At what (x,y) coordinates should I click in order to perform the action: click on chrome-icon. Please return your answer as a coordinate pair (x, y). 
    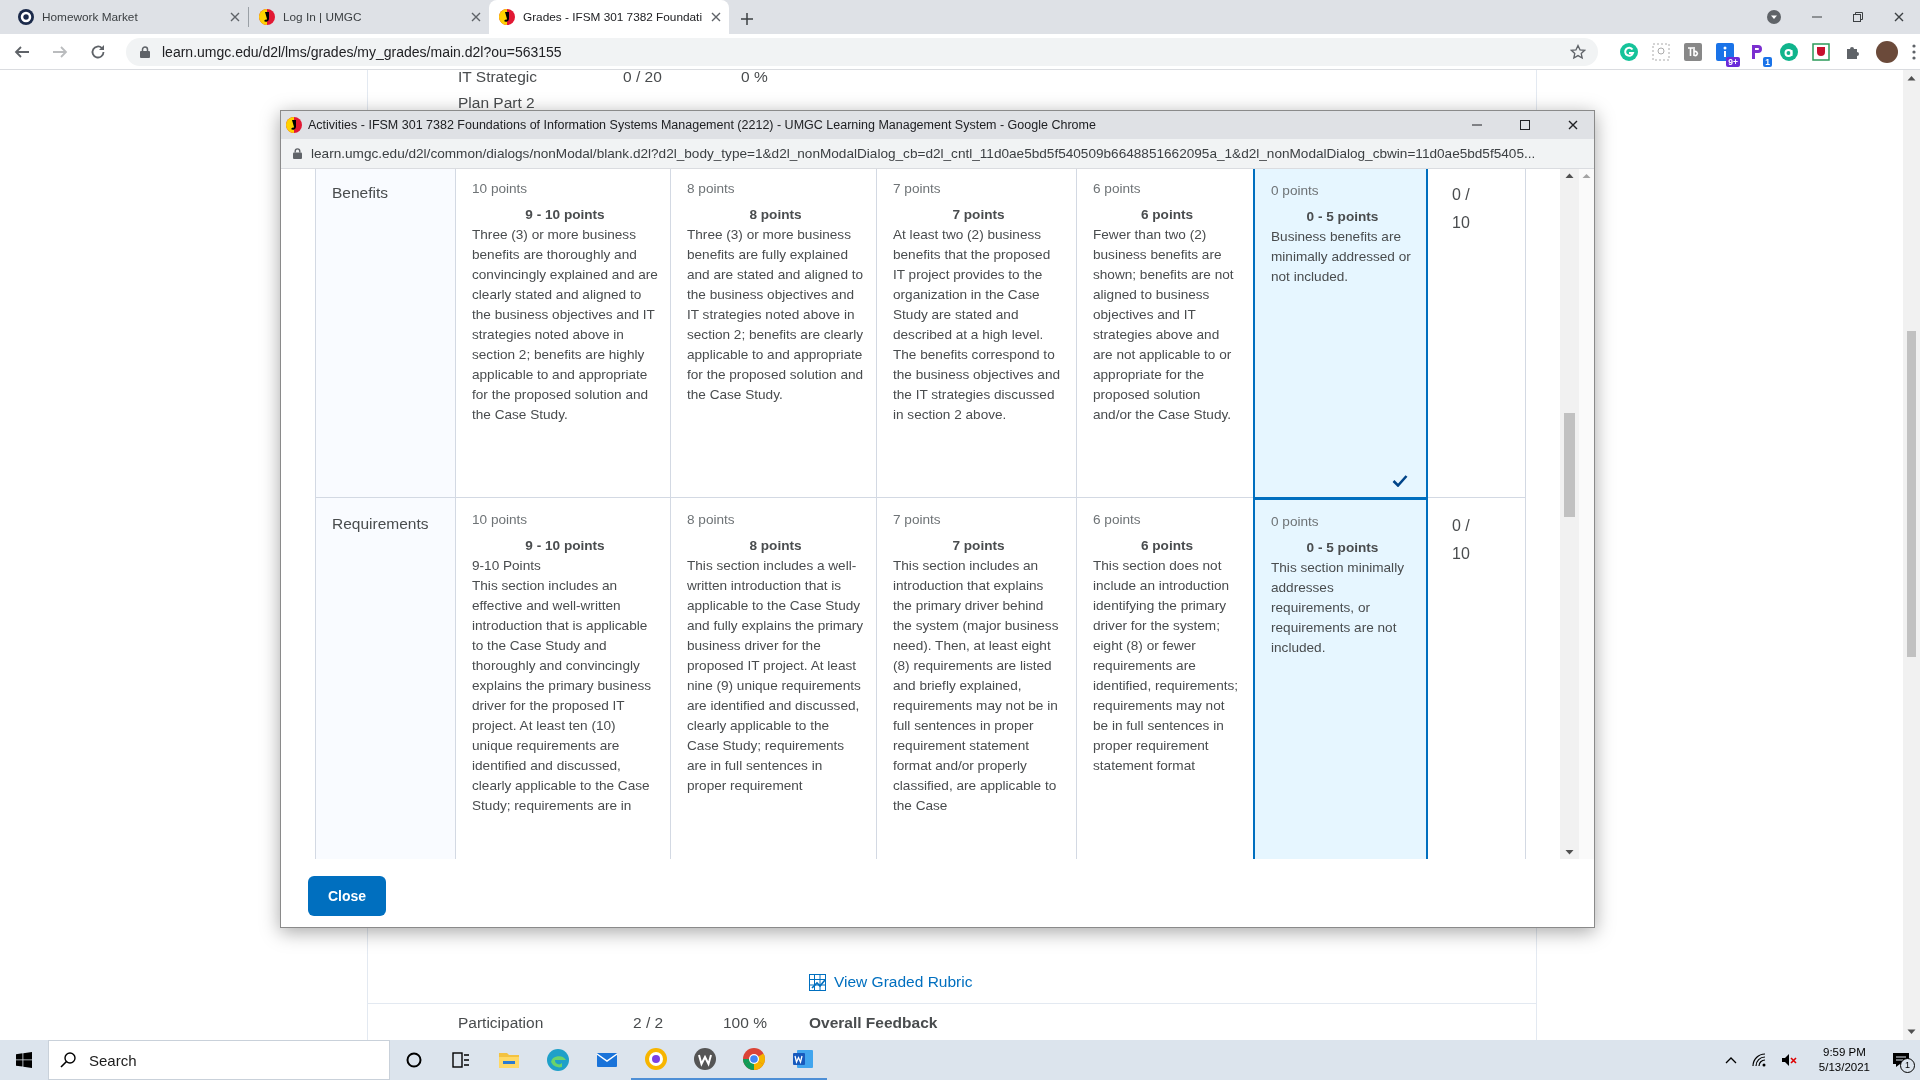
    Looking at the image, I should click on (753, 1059).